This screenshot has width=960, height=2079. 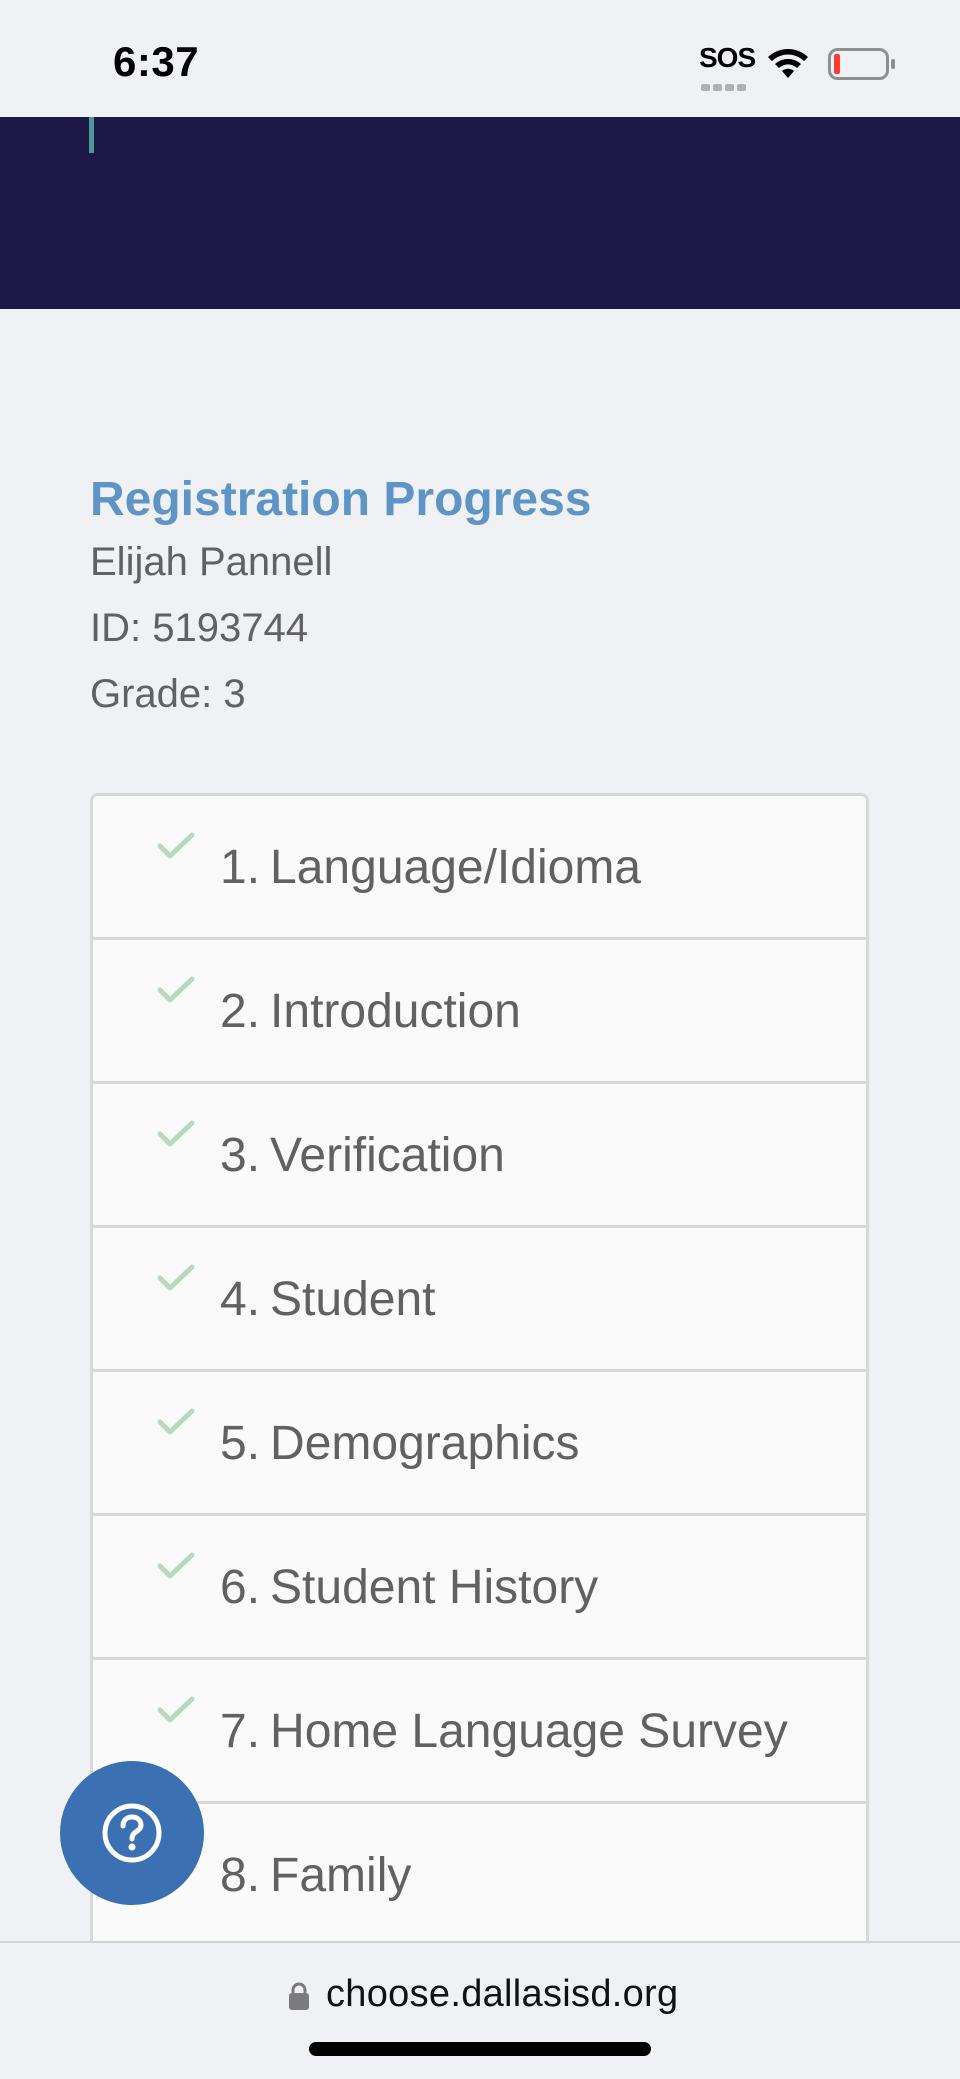 I want to click on step-item-verification: 3. Verification, so click(x=479, y=1156).